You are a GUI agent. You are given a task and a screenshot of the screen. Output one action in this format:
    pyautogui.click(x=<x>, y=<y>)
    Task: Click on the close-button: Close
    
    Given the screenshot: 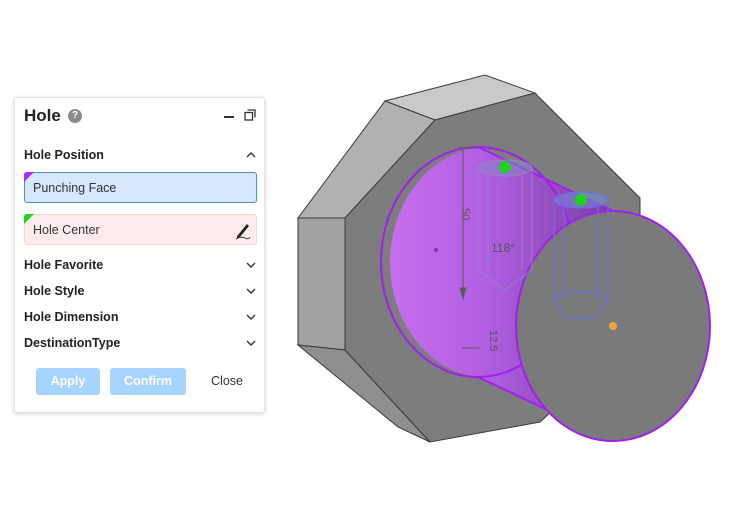 What is the action you would take?
    pyautogui.click(x=227, y=381)
    